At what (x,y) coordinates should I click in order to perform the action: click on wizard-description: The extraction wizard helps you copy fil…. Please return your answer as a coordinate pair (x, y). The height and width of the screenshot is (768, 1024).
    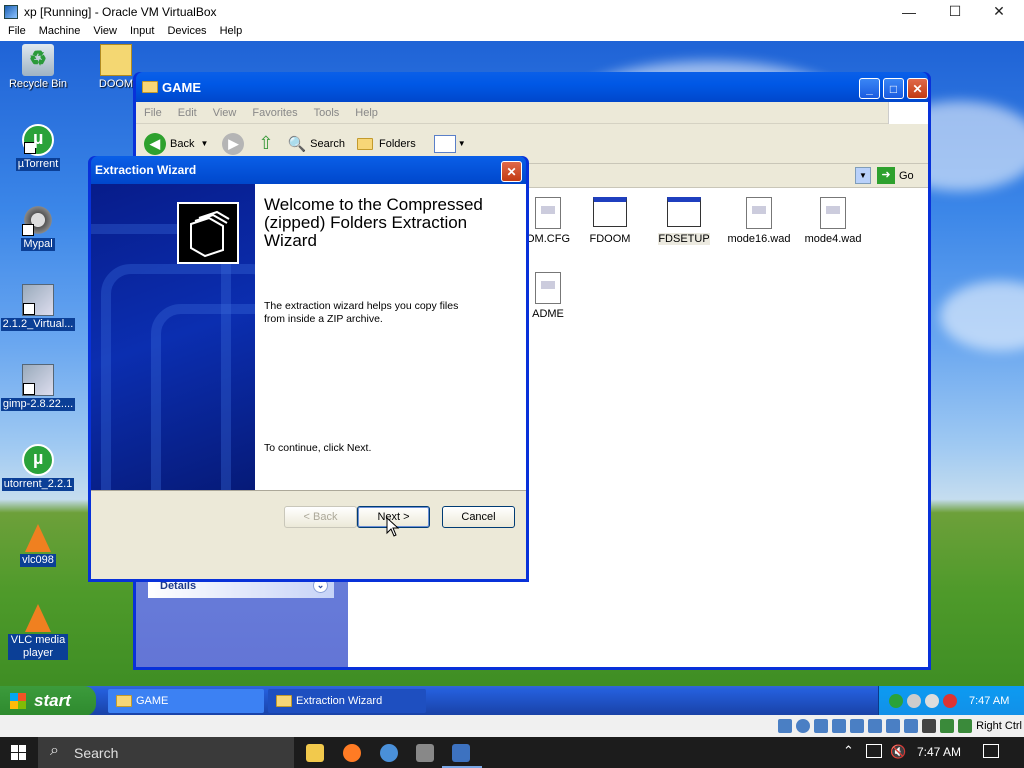
    Looking at the image, I should click on (361, 312).